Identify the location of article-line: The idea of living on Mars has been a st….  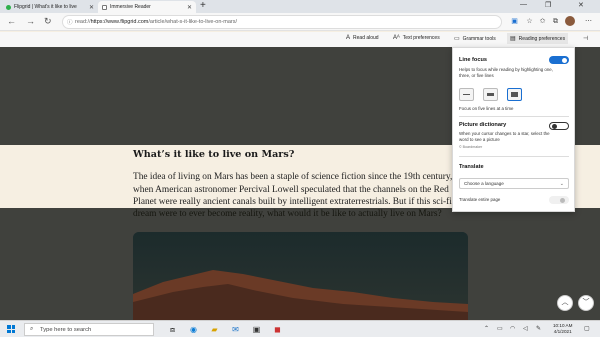
(293, 177).